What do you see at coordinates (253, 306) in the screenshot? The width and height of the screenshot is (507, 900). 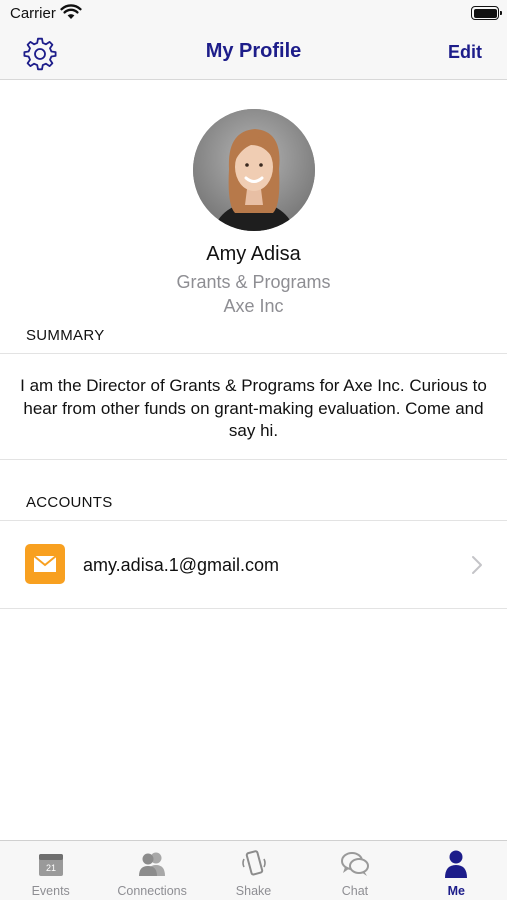 I see `profile-company: Axe Inc` at bounding box center [253, 306].